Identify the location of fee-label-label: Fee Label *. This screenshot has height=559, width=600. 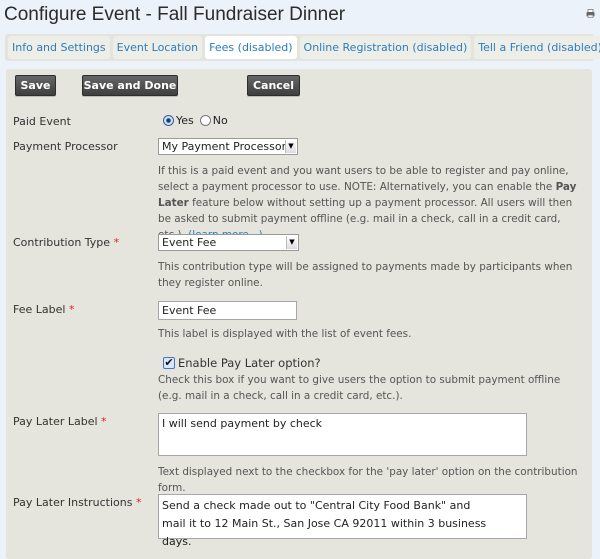
(43, 309).